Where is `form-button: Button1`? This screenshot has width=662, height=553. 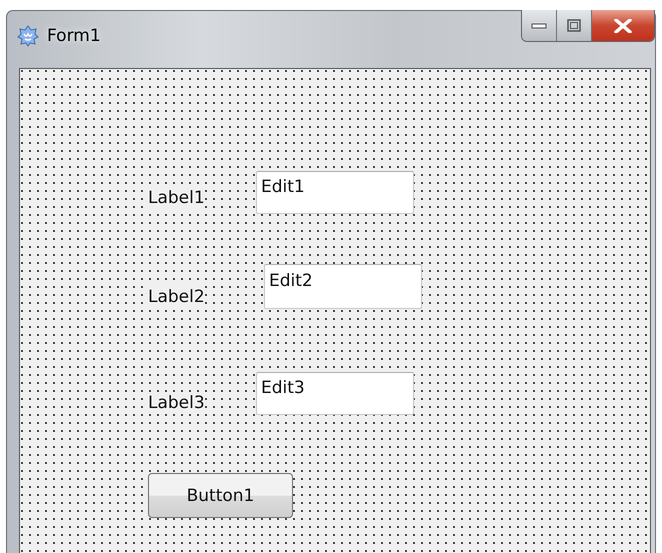
form-button: Button1 is located at coordinates (220, 495).